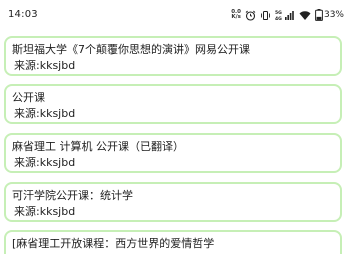 The height and width of the screenshot is (254, 350). I want to click on list-item-title: 麻省理工 计算机 公开课（已翻译）, so click(98, 146).